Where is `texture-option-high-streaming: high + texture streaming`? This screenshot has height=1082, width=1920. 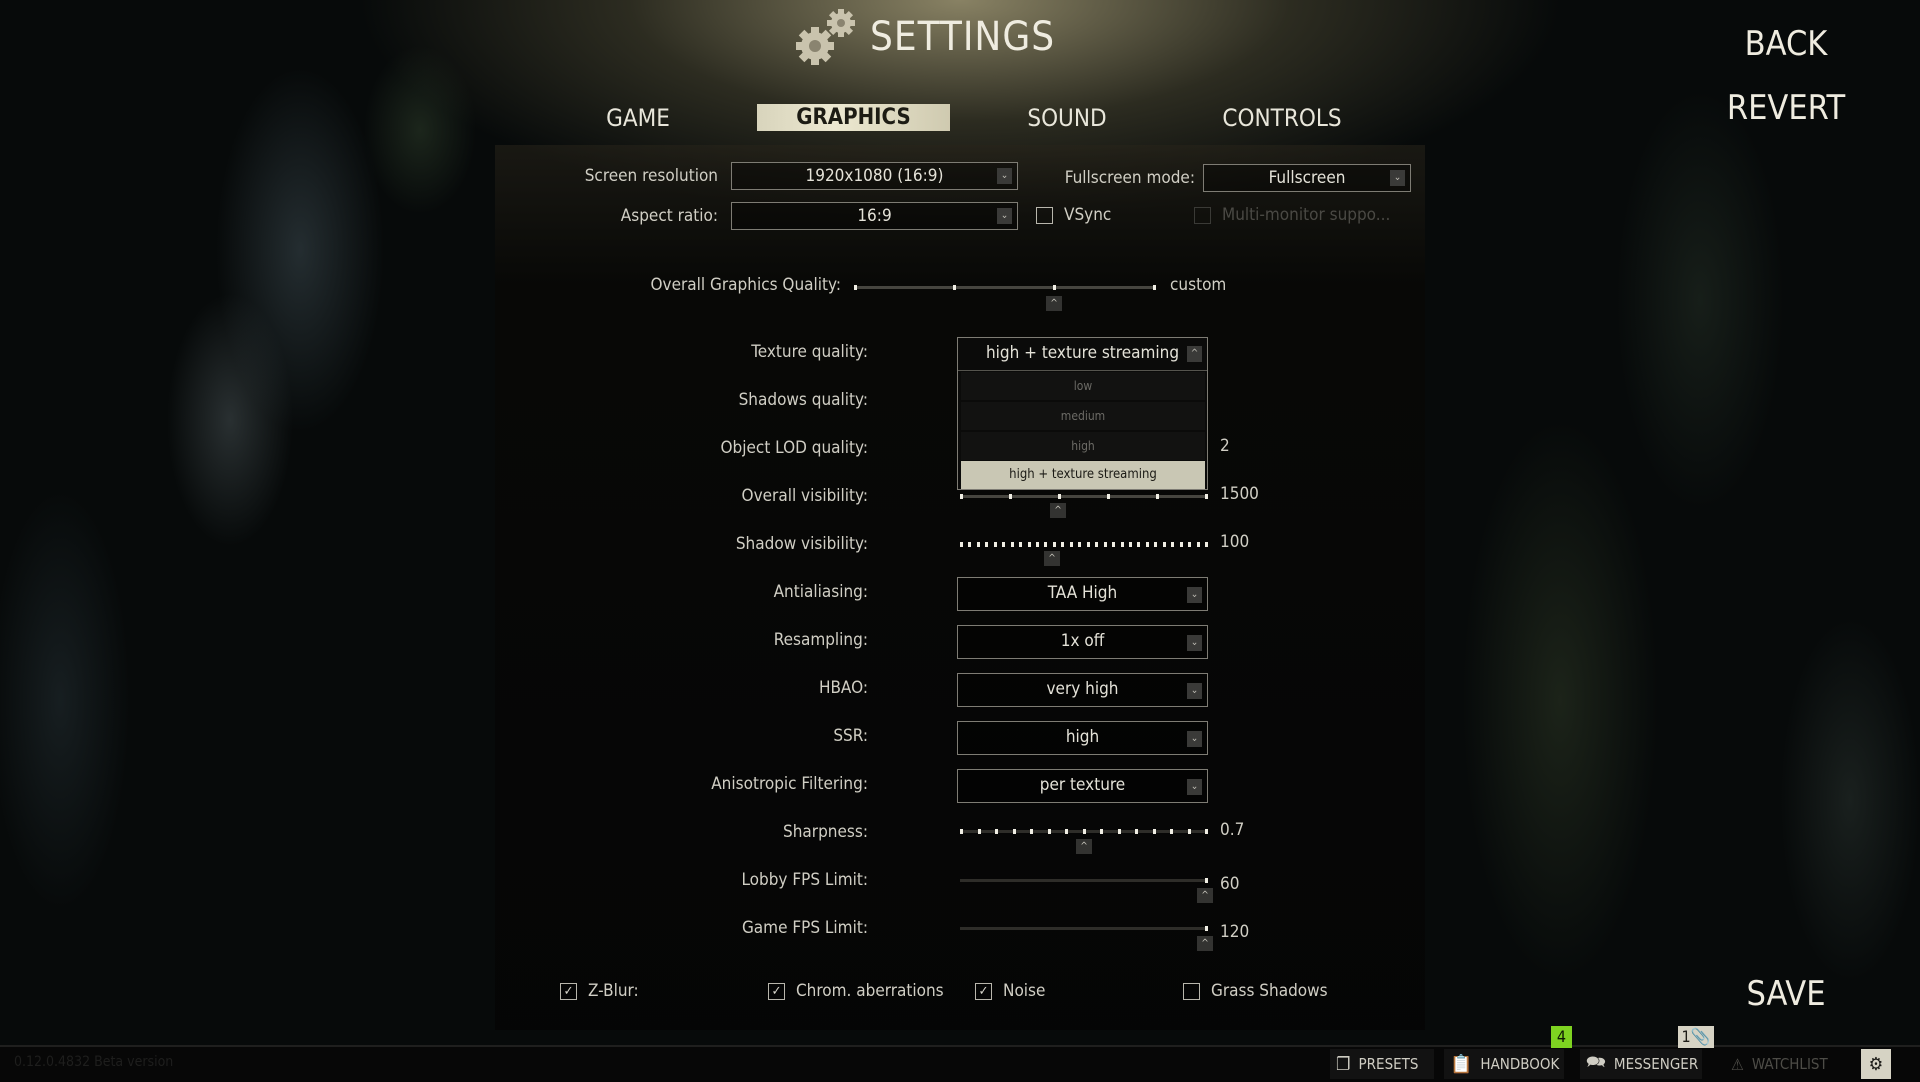 texture-option-high-streaming: high + texture streaming is located at coordinates (1083, 475).